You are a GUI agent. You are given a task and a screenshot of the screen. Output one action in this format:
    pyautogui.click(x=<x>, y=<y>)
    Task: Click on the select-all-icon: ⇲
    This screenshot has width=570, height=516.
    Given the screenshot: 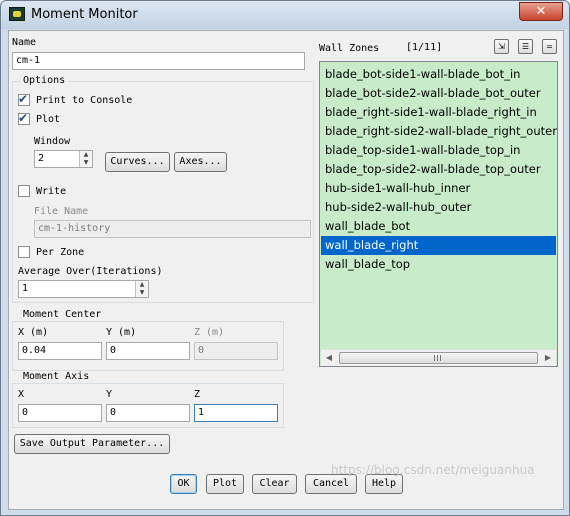 What is the action you would take?
    pyautogui.click(x=501, y=46)
    